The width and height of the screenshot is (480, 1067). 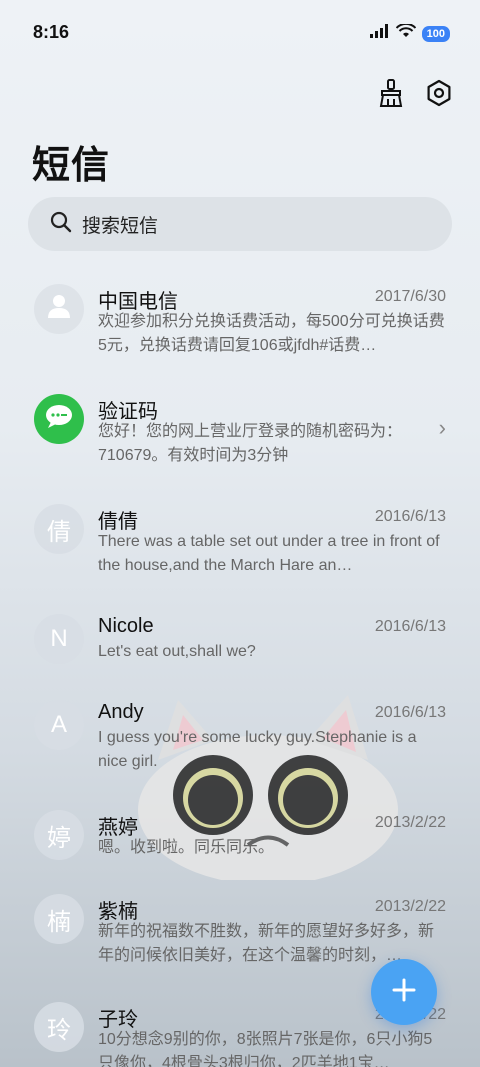 I want to click on search-bar: 搜索短信, so click(x=240, y=224).